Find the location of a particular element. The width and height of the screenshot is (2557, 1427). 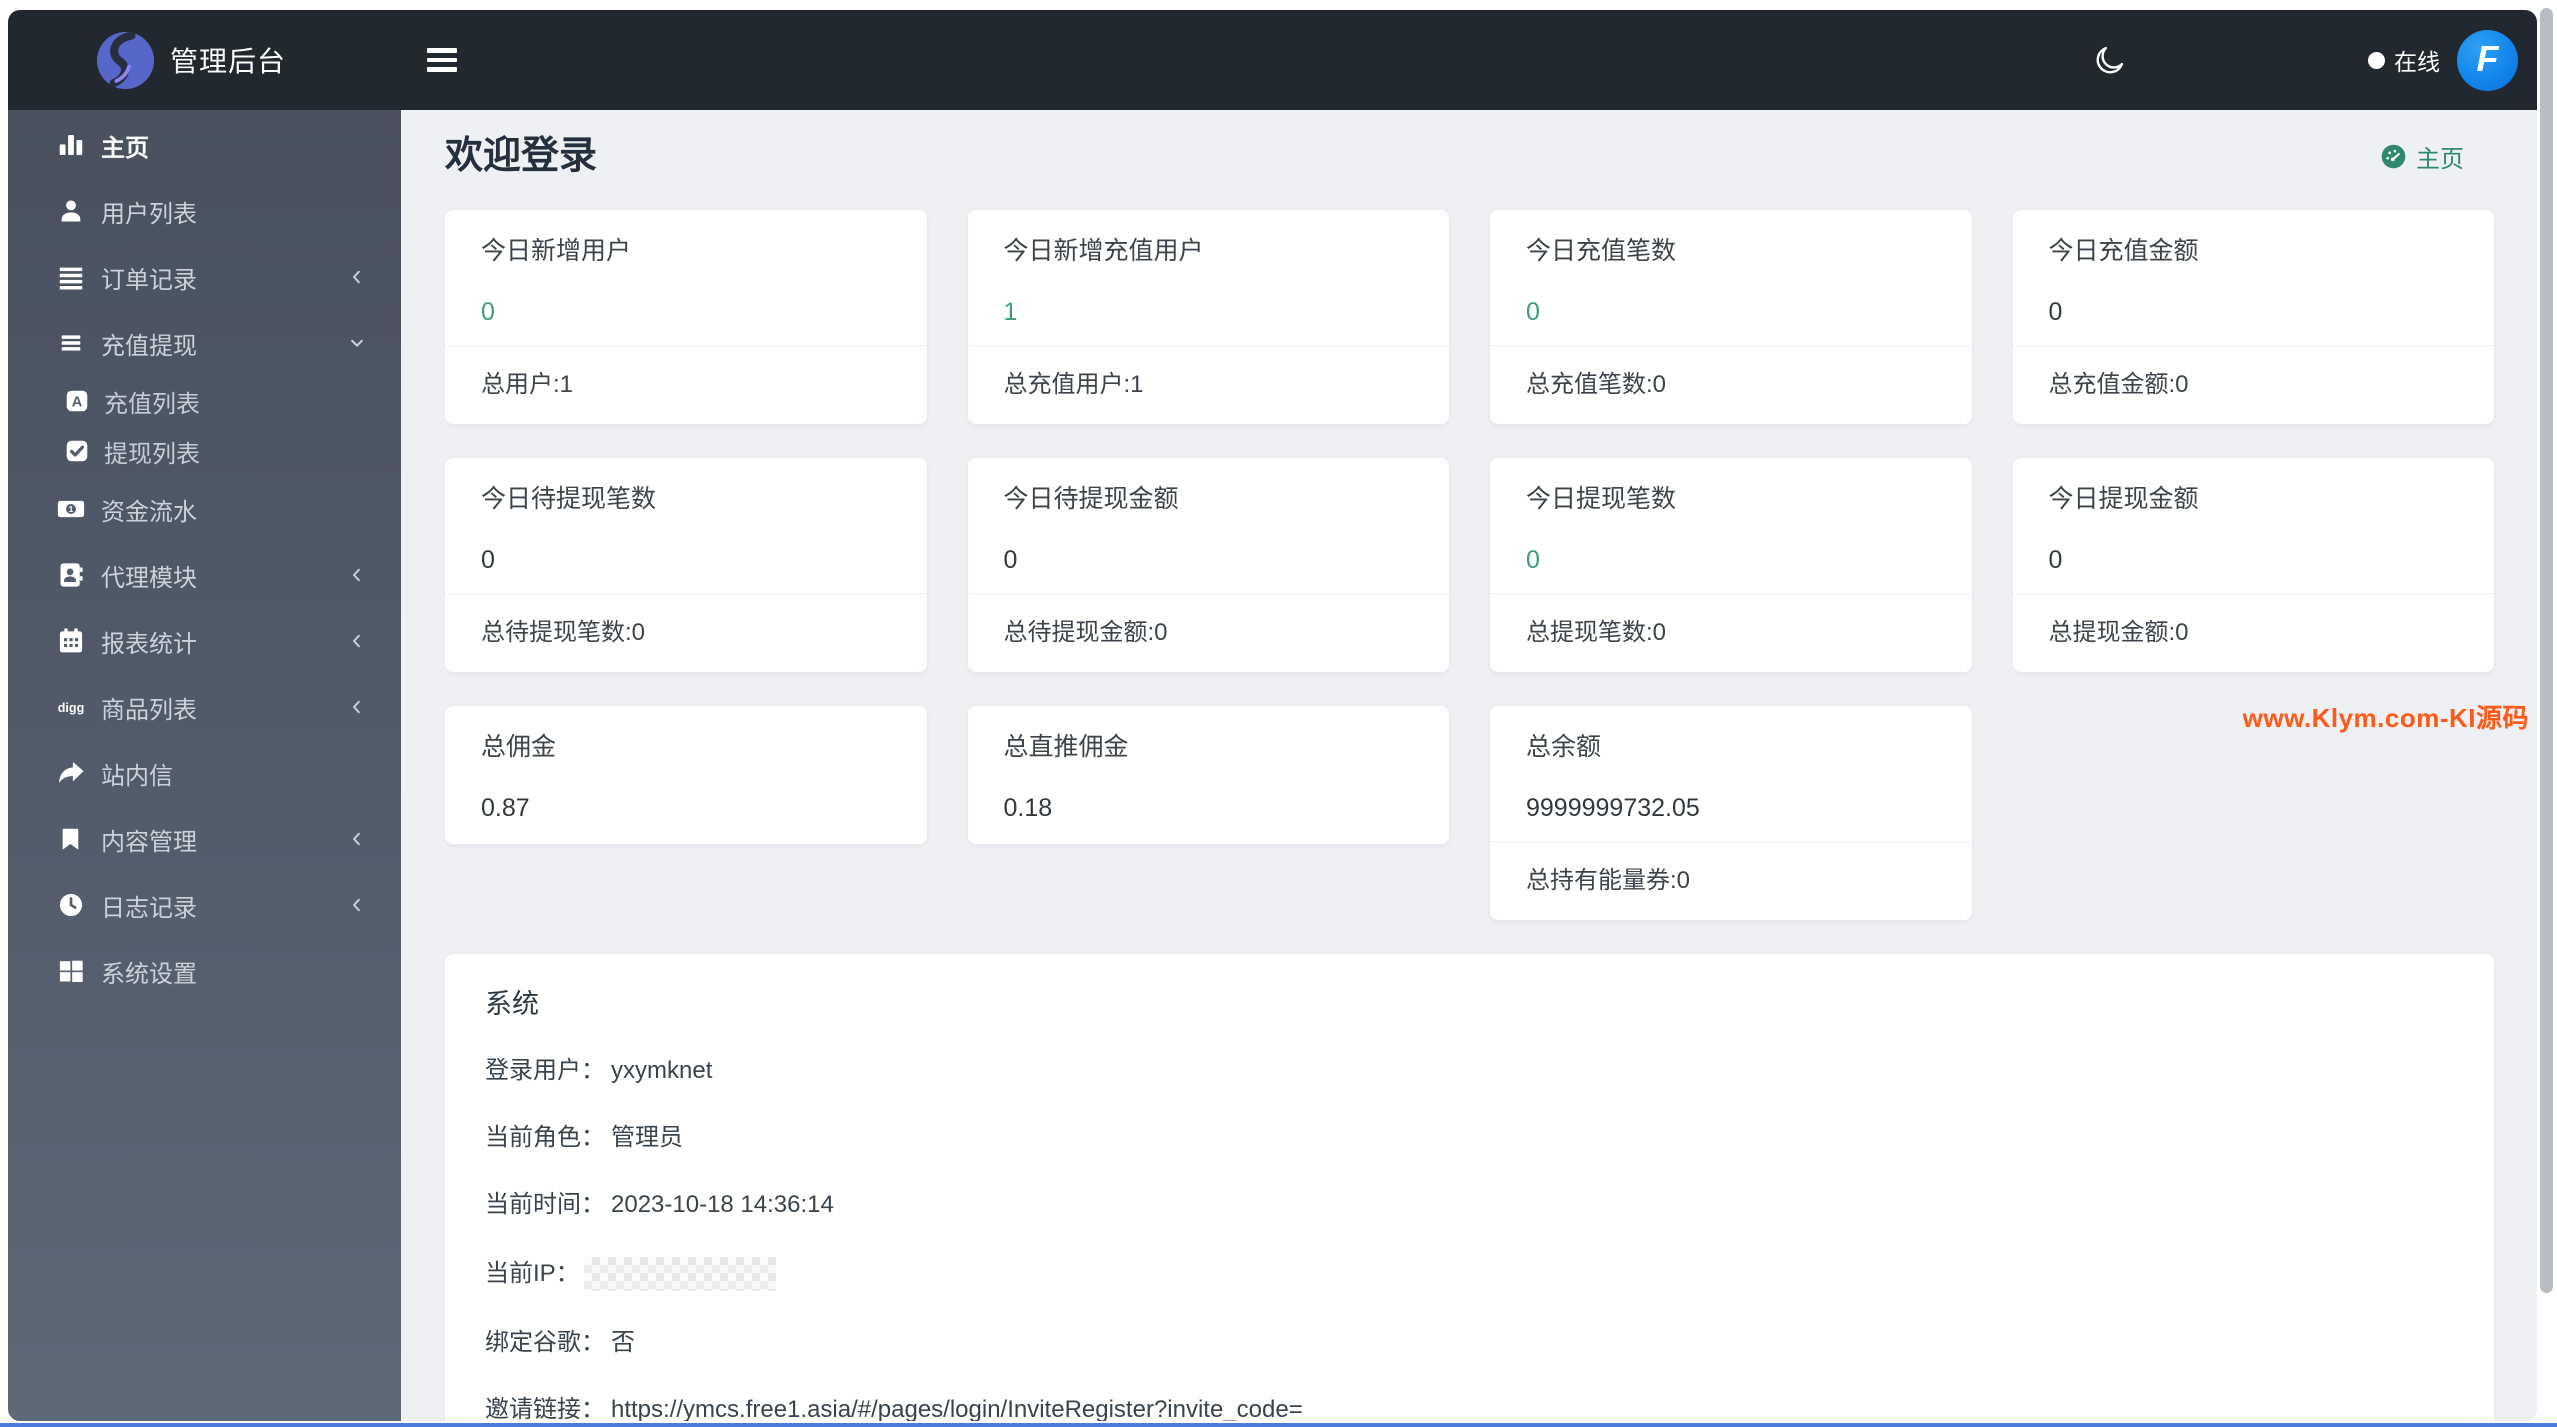

sidebar-item-label: 系统设置 is located at coordinates (149, 974).